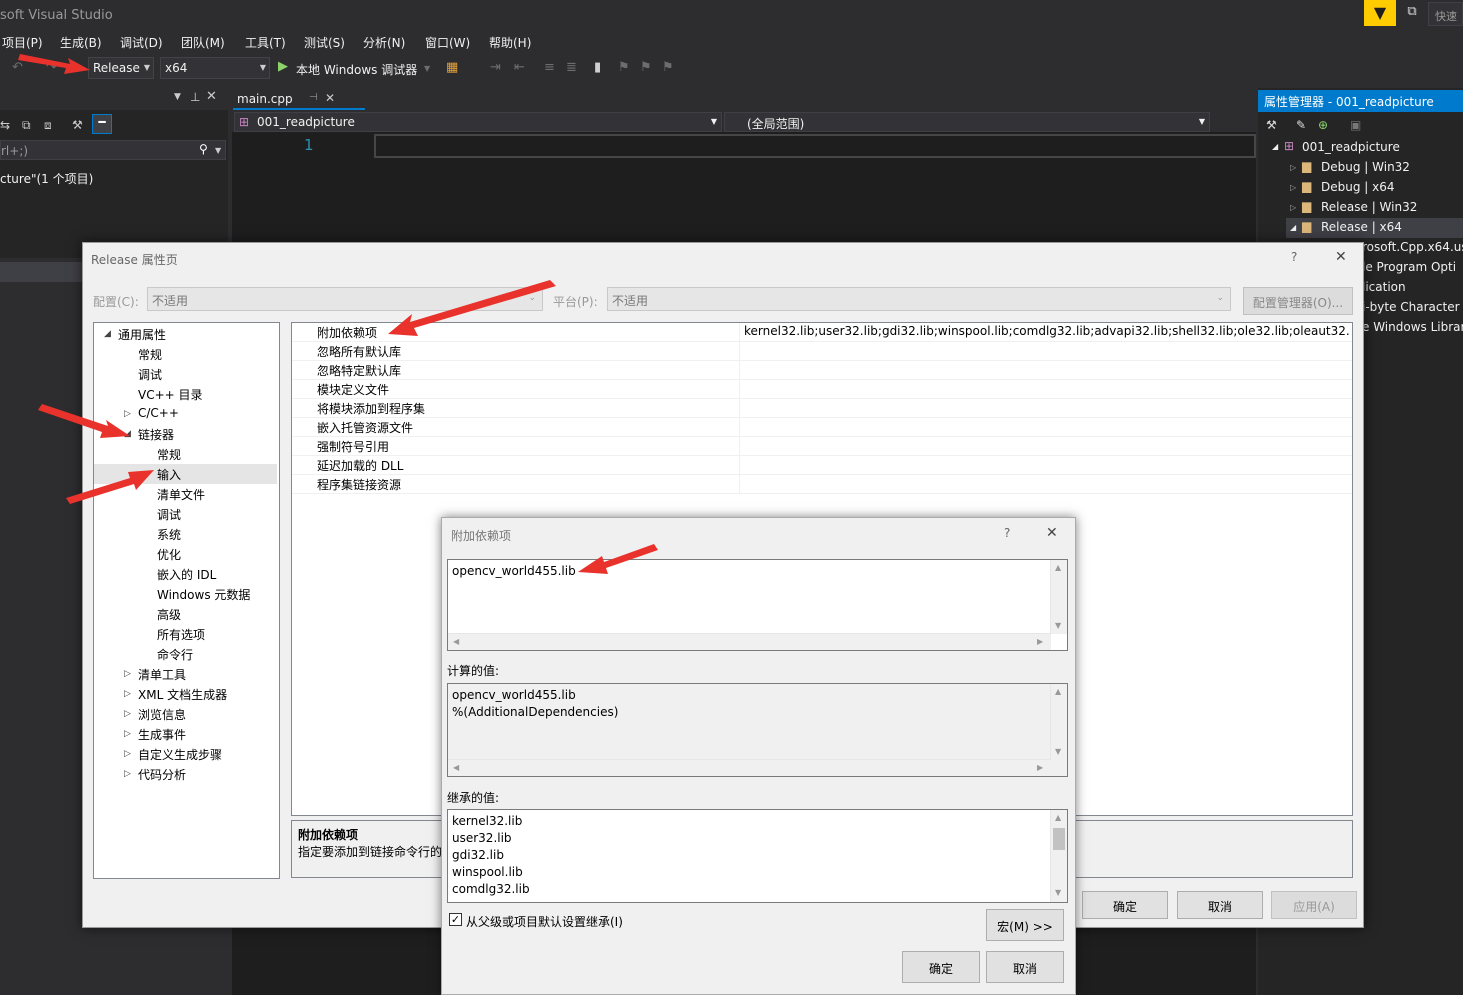 The height and width of the screenshot is (995, 1463). What do you see at coordinates (624, 67) in the screenshot?
I see `prev-bookmark-icon: ⚑` at bounding box center [624, 67].